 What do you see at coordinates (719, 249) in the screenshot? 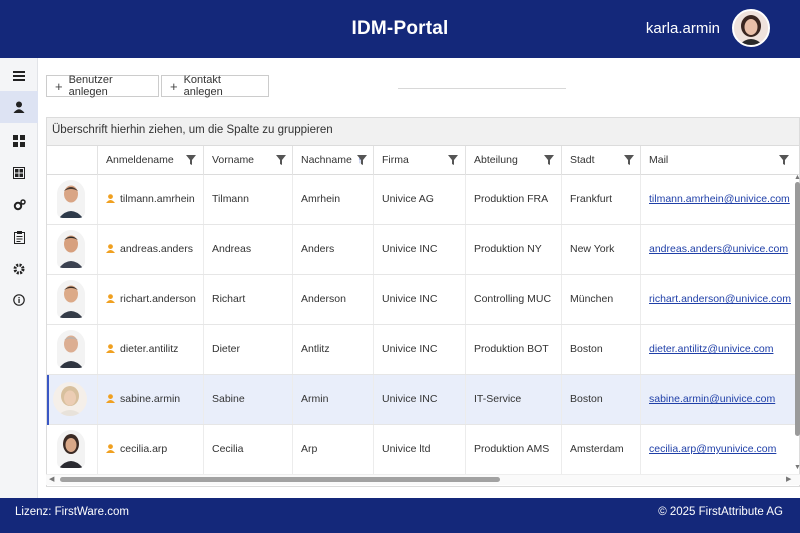
I see `mail-link: andreas.anders@univice.com` at bounding box center [719, 249].